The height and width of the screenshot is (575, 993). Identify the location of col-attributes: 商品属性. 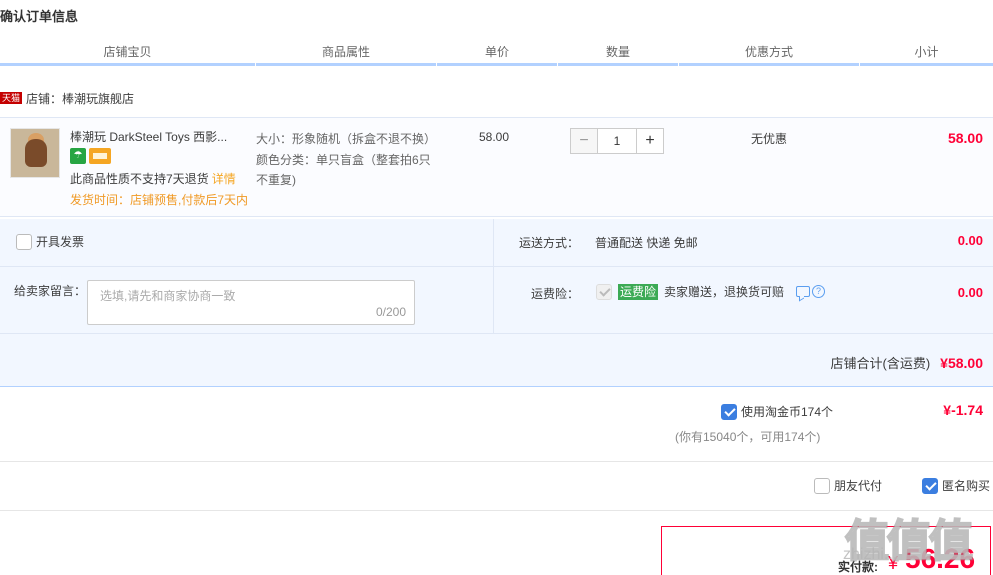
(346, 53).